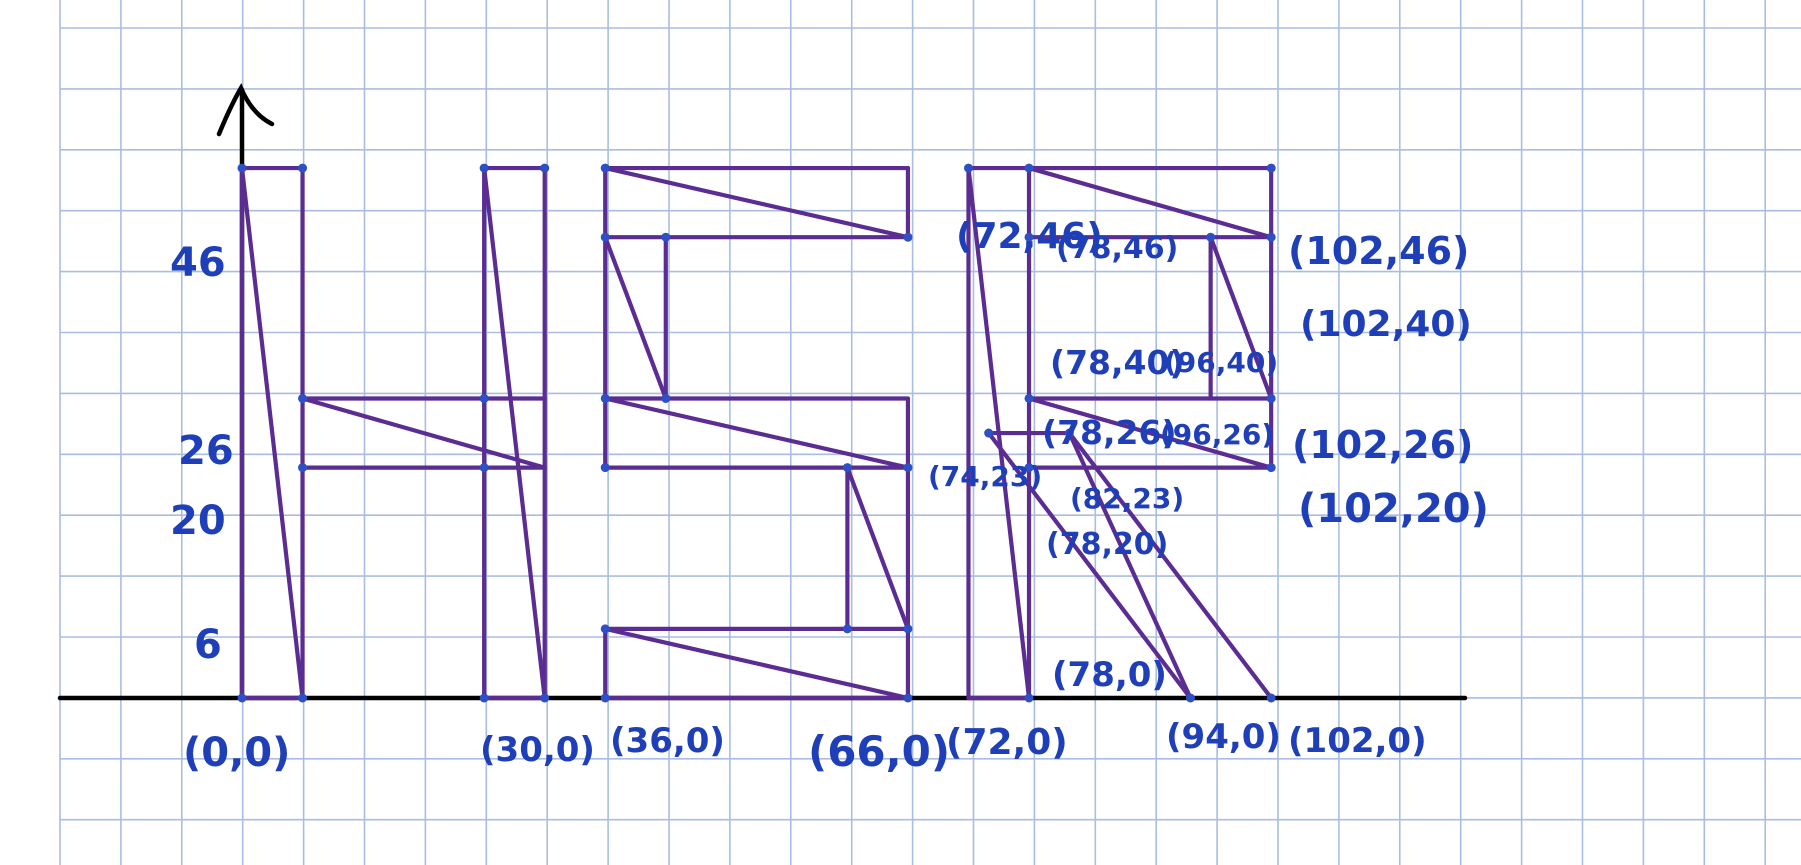 Image resolution: width=1801 pixels, height=865 pixels. What do you see at coordinates (198, 521) in the screenshot?
I see `y-label-20: 20` at bounding box center [198, 521].